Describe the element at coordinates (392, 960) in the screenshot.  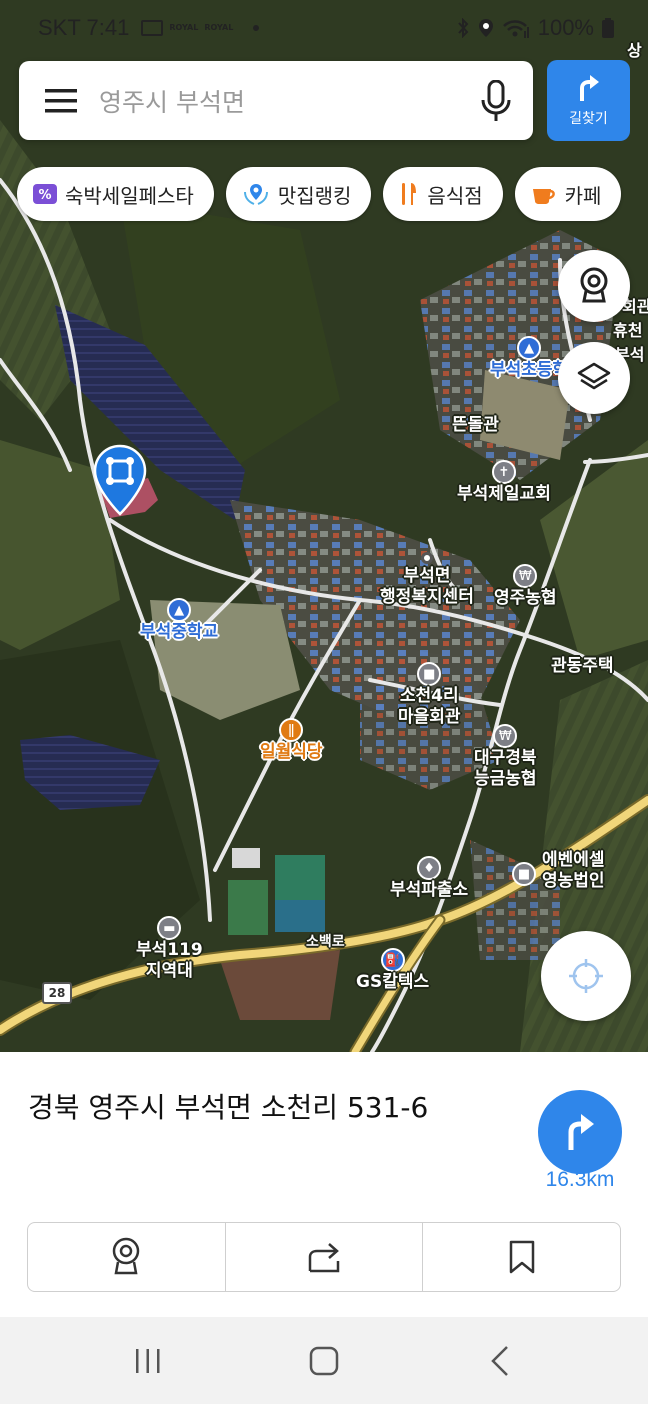
I see `gas-pump-icon: ⛽` at that location.